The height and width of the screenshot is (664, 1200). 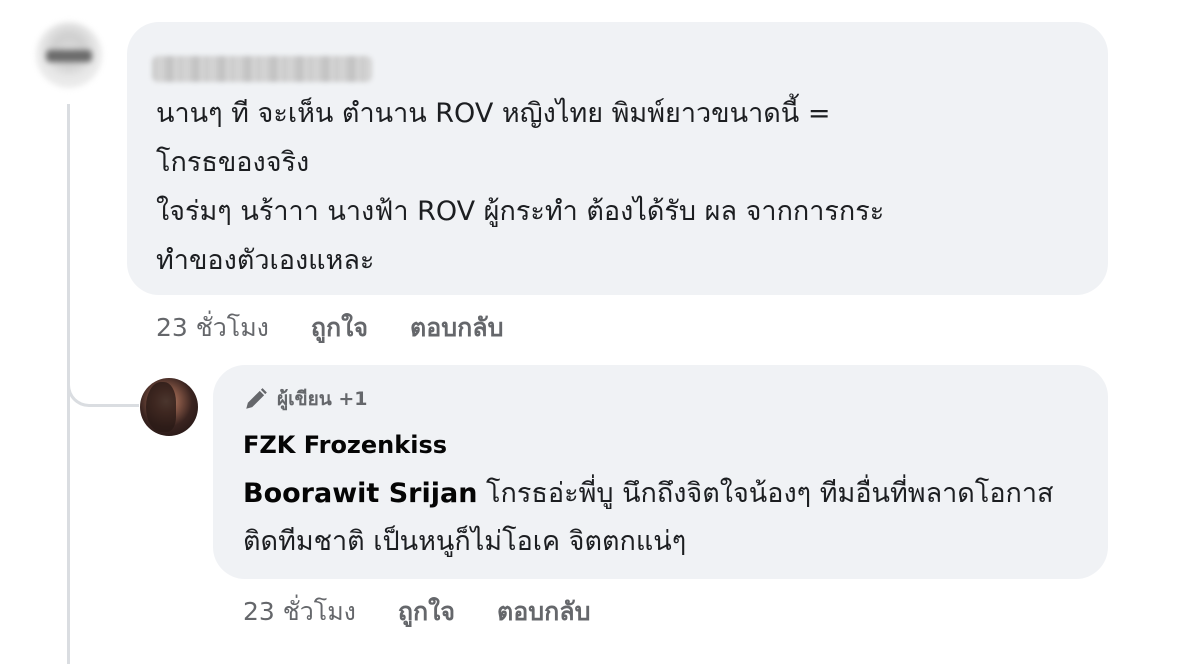 I want to click on comment-timestamp: 23 ชั่วโมง, so click(x=212, y=328).